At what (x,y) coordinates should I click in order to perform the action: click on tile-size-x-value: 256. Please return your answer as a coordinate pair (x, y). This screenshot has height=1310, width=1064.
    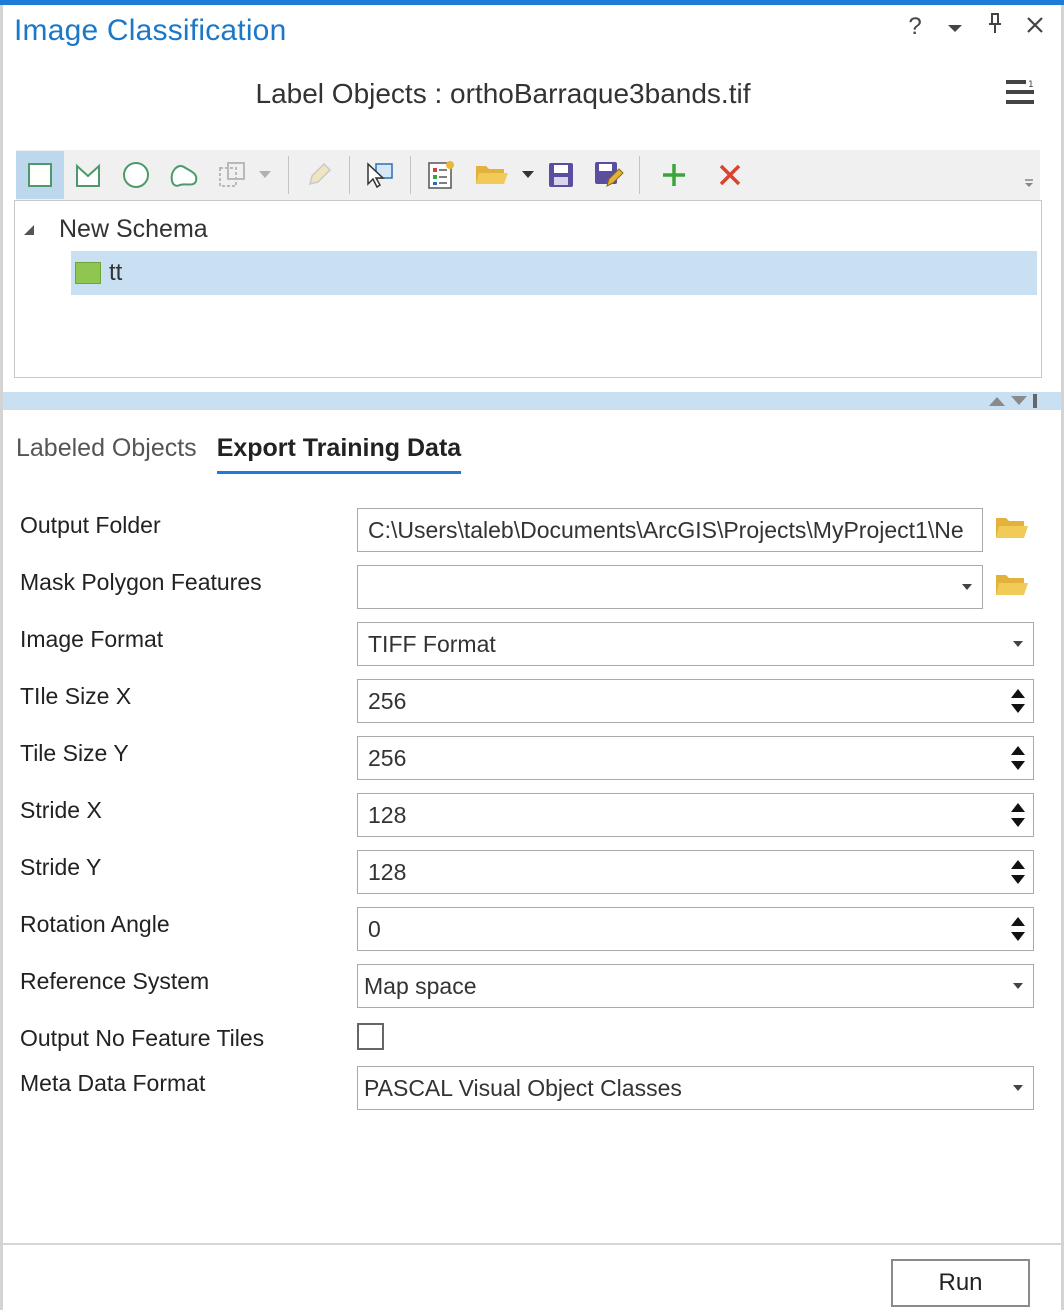
    Looking at the image, I should click on (387, 700).